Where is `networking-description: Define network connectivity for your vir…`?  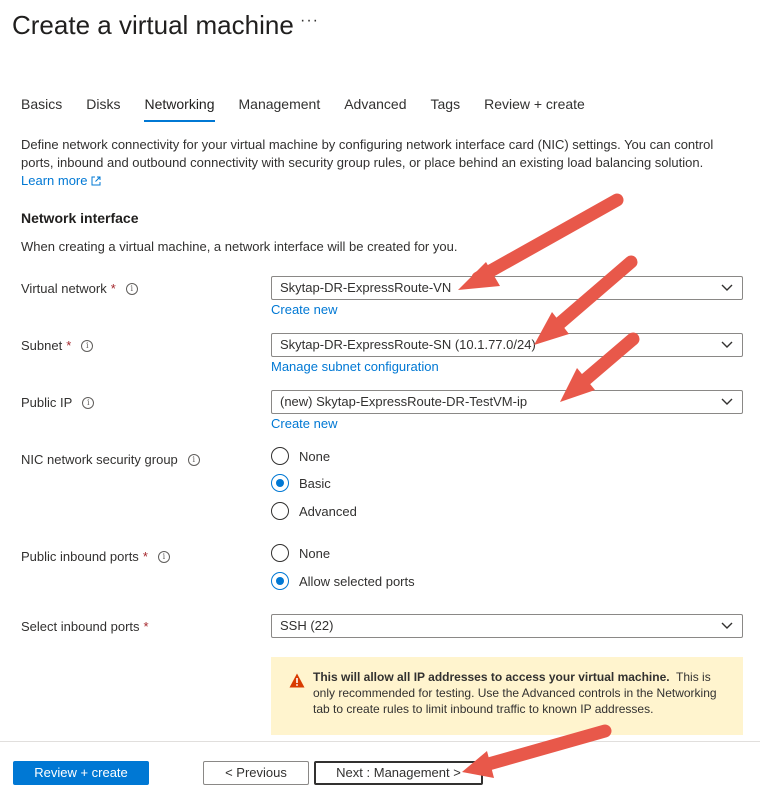 networking-description: Define network connectivity for your vir… is located at coordinates (378, 163).